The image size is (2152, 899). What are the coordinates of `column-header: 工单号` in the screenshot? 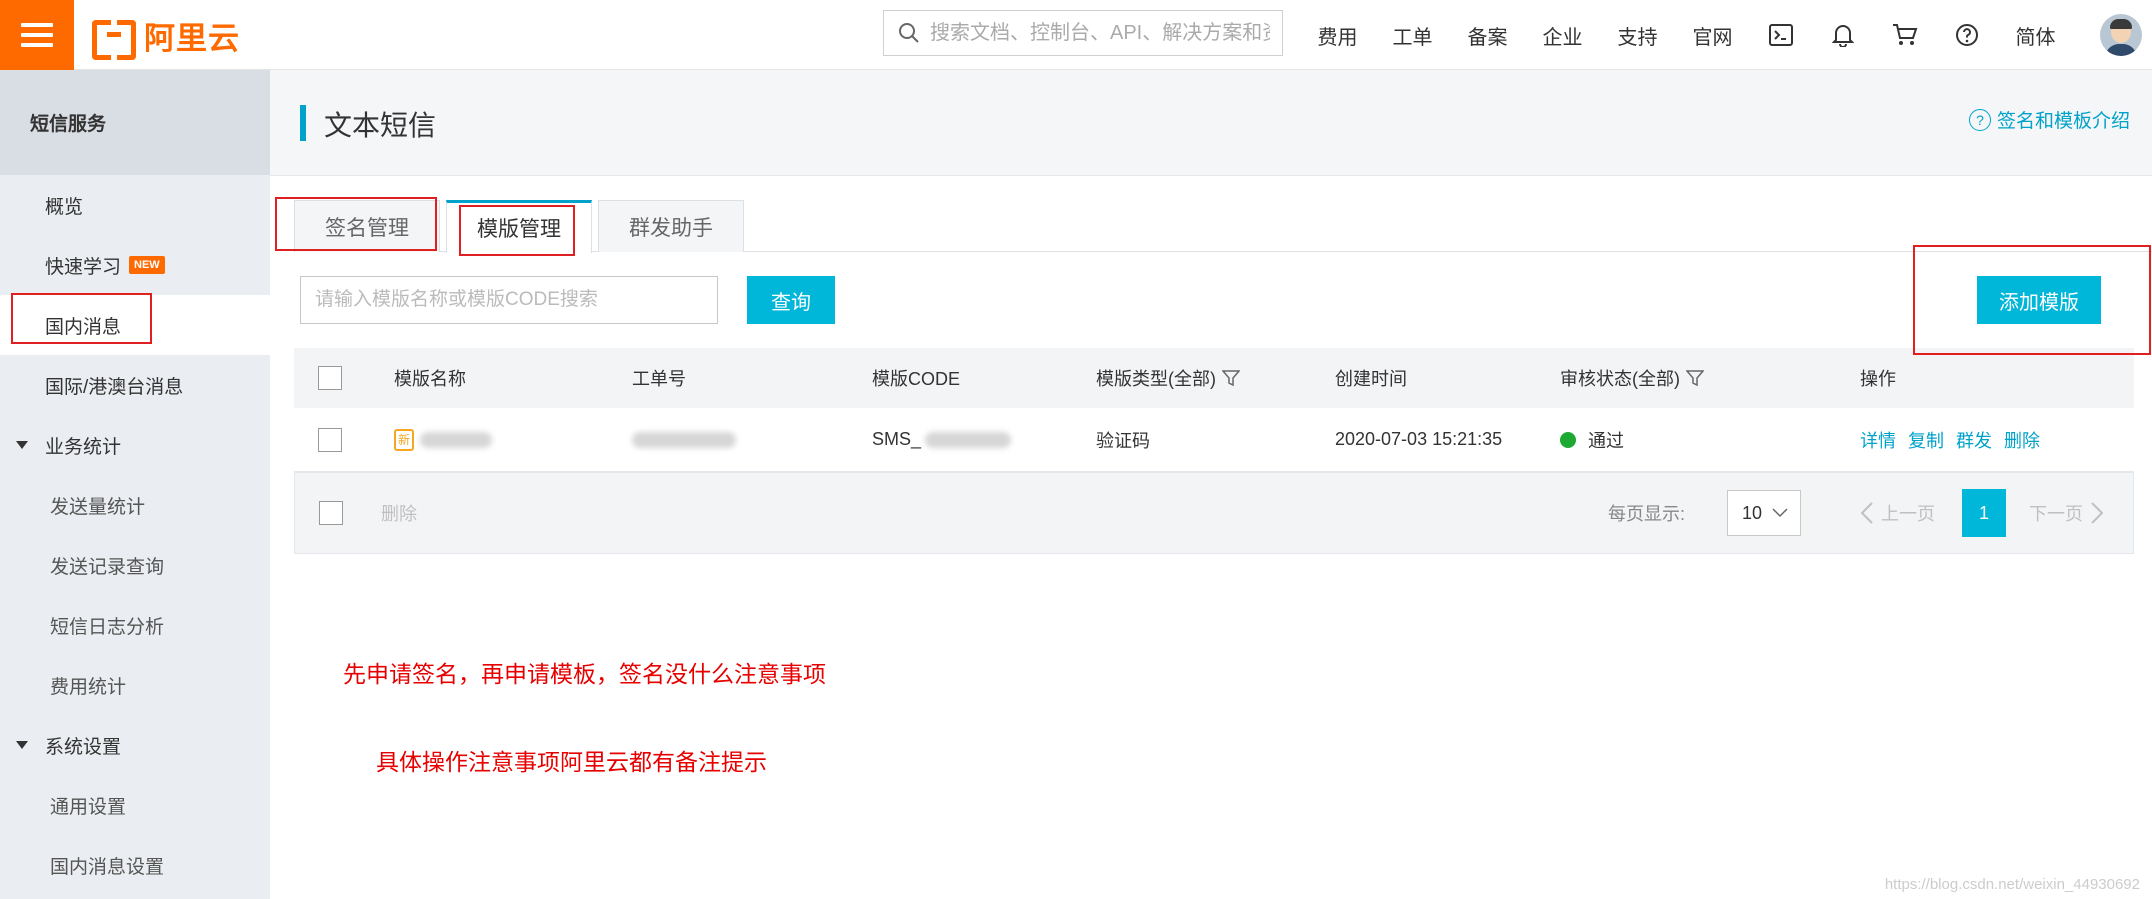 It's located at (659, 379).